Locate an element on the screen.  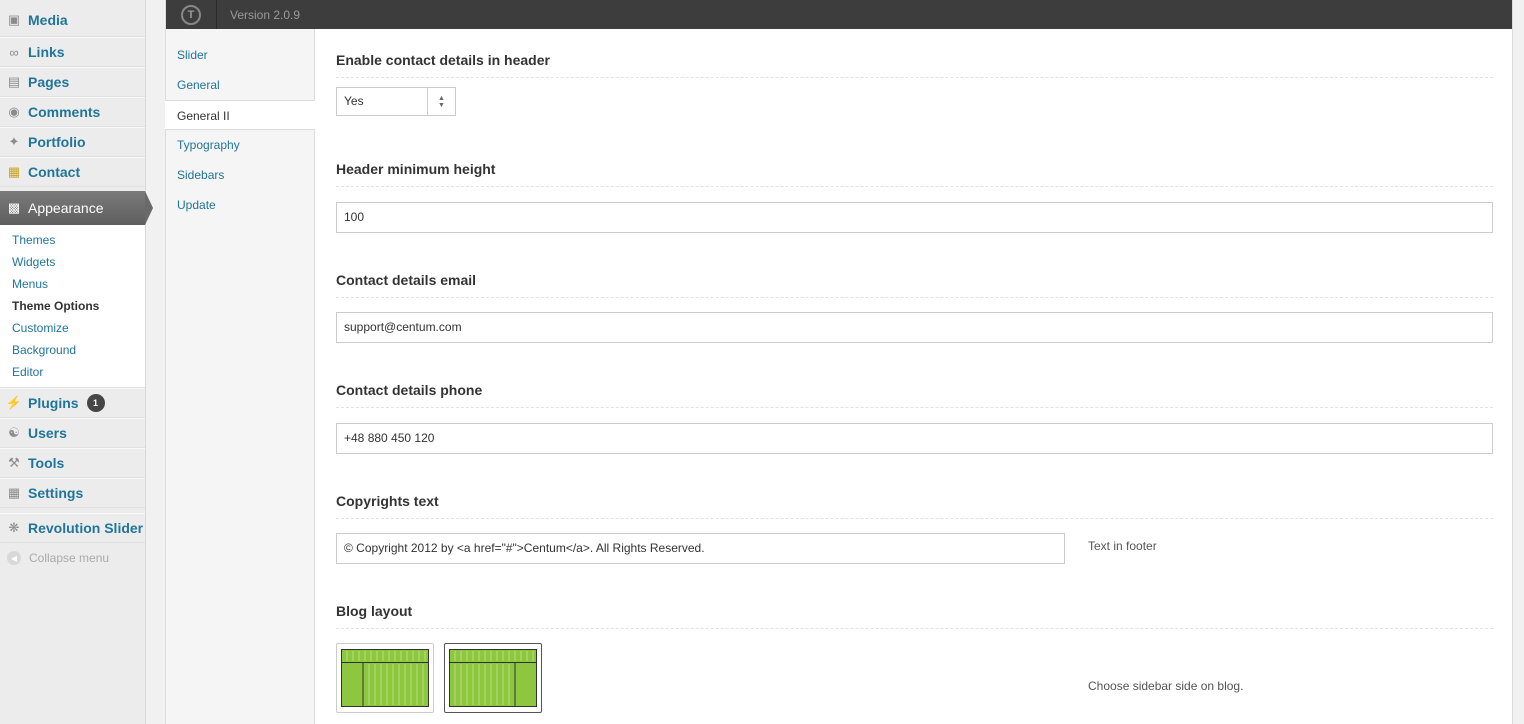
plugins-icon: ⚡ is located at coordinates (14, 402).